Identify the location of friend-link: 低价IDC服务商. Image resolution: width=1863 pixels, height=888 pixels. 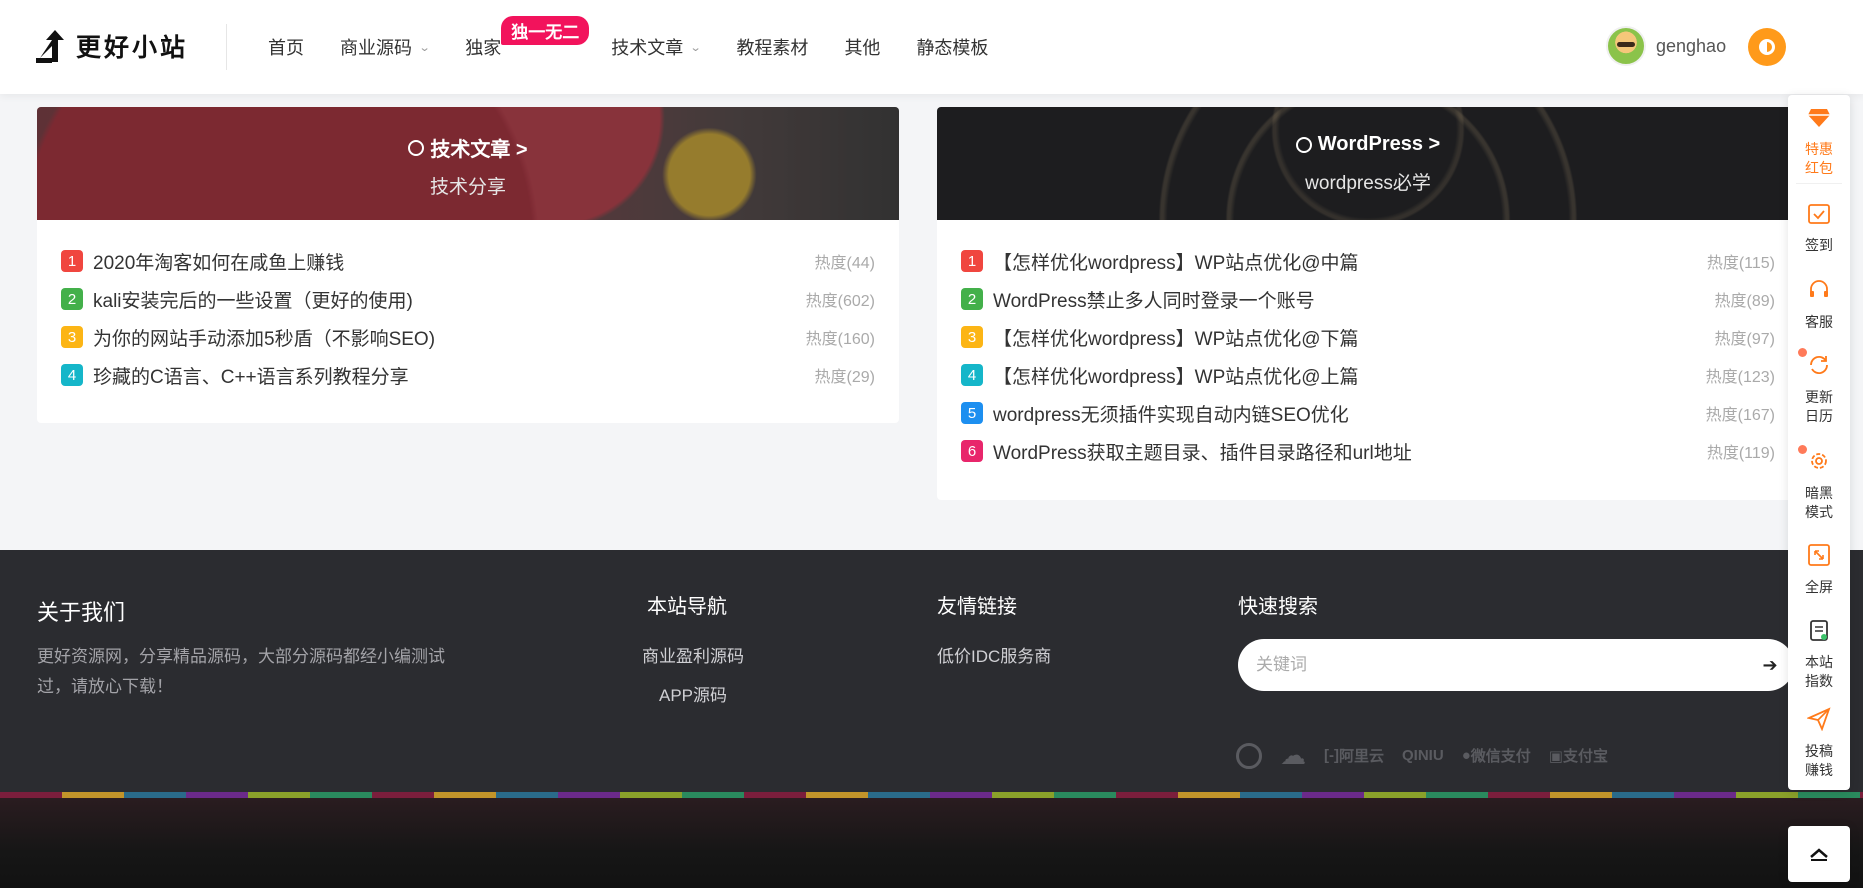
(994, 654).